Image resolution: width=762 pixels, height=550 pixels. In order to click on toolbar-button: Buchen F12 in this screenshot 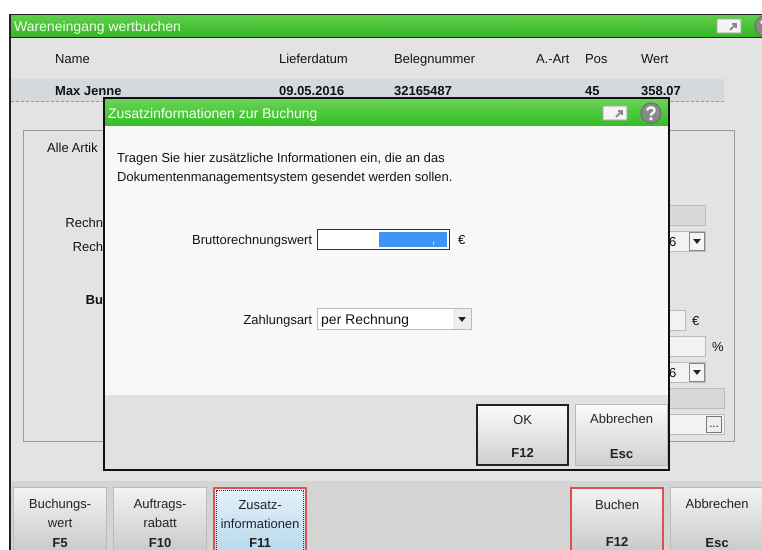, I will do `click(617, 518)`.